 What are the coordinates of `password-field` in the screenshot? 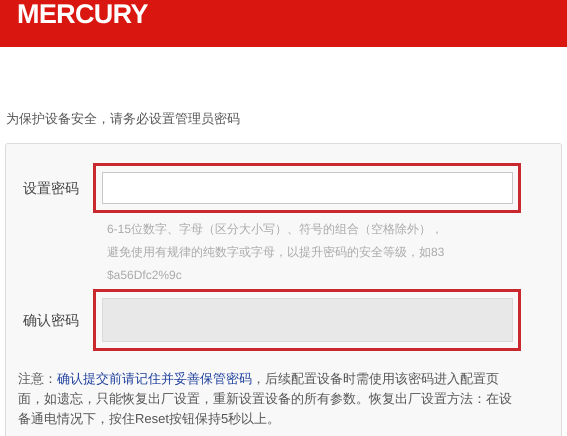 It's located at (307, 188).